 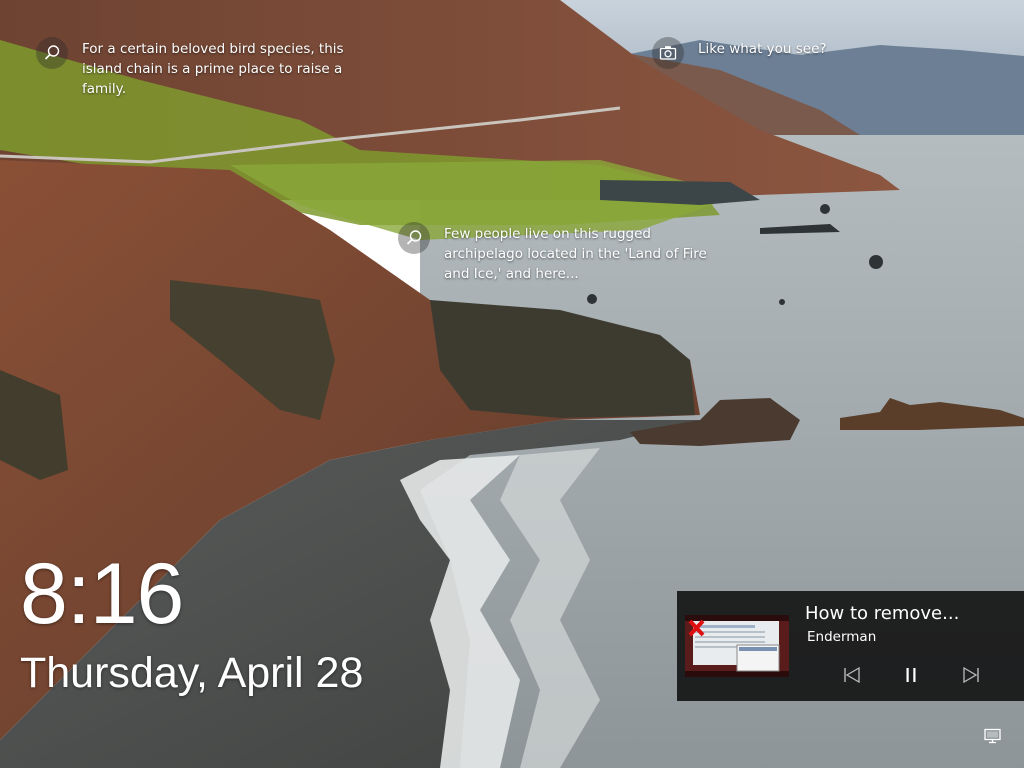 I want to click on spotlight-tip-like: Like what you see?, so click(x=782, y=53).